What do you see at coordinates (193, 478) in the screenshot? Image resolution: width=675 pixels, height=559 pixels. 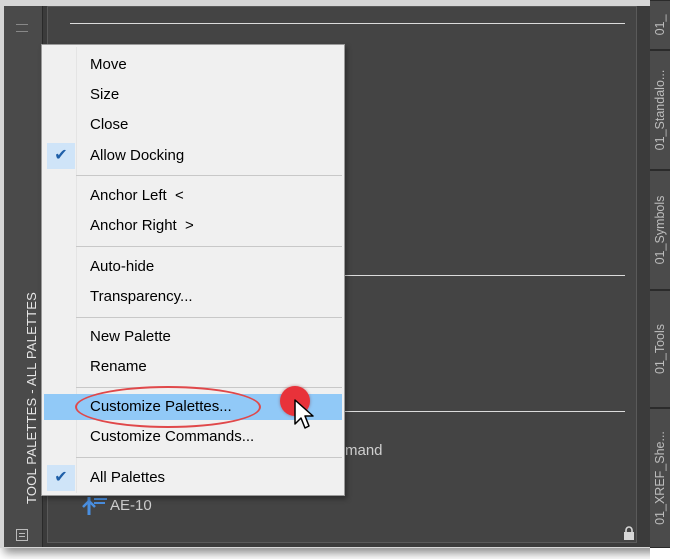 I see `menu-item-all-palettes: ✔ All Palettes` at bounding box center [193, 478].